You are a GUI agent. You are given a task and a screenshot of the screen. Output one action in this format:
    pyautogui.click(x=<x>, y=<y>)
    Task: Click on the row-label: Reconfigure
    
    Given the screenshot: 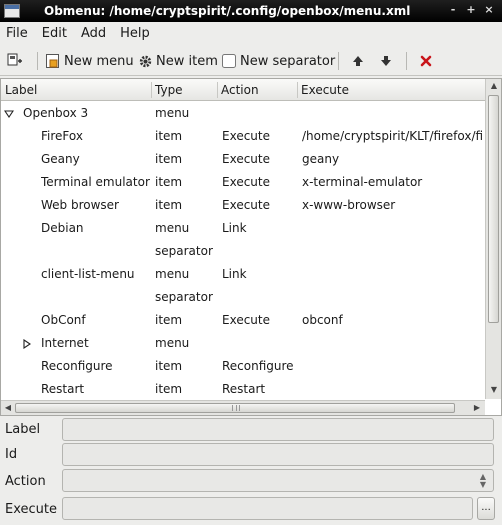 What is the action you would take?
    pyautogui.click(x=77, y=366)
    